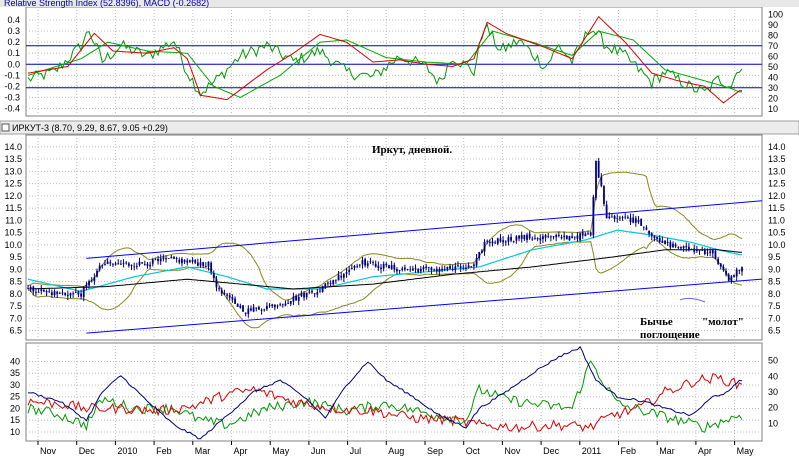 The height and width of the screenshot is (457, 799). What do you see at coordinates (13, 42) in the screenshot?
I see `macd-tick-label: 0.2` at bounding box center [13, 42].